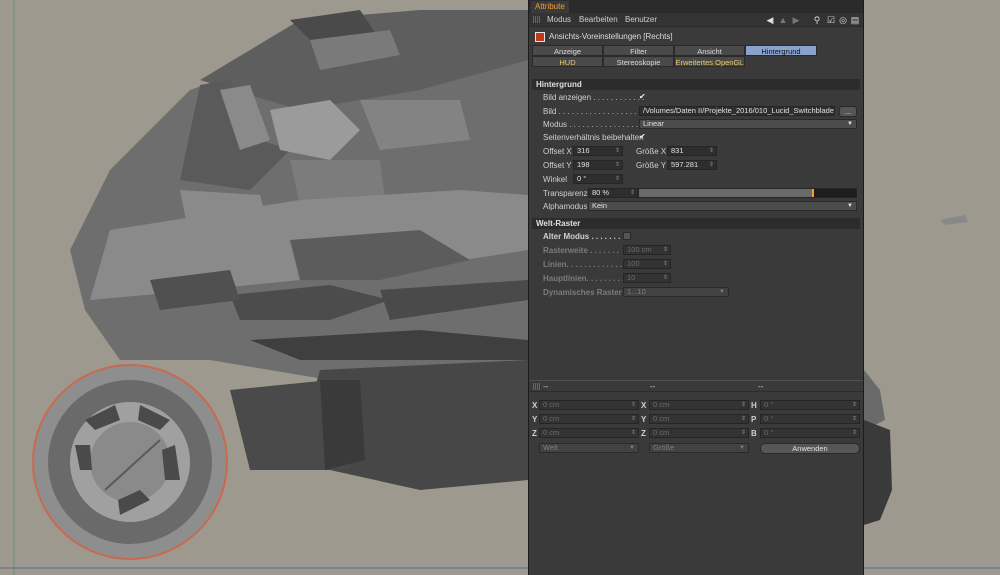 The image size is (1000, 575). What do you see at coordinates (781, 50) in the screenshot?
I see `tab-hintergrund: Hintergrund` at bounding box center [781, 50].